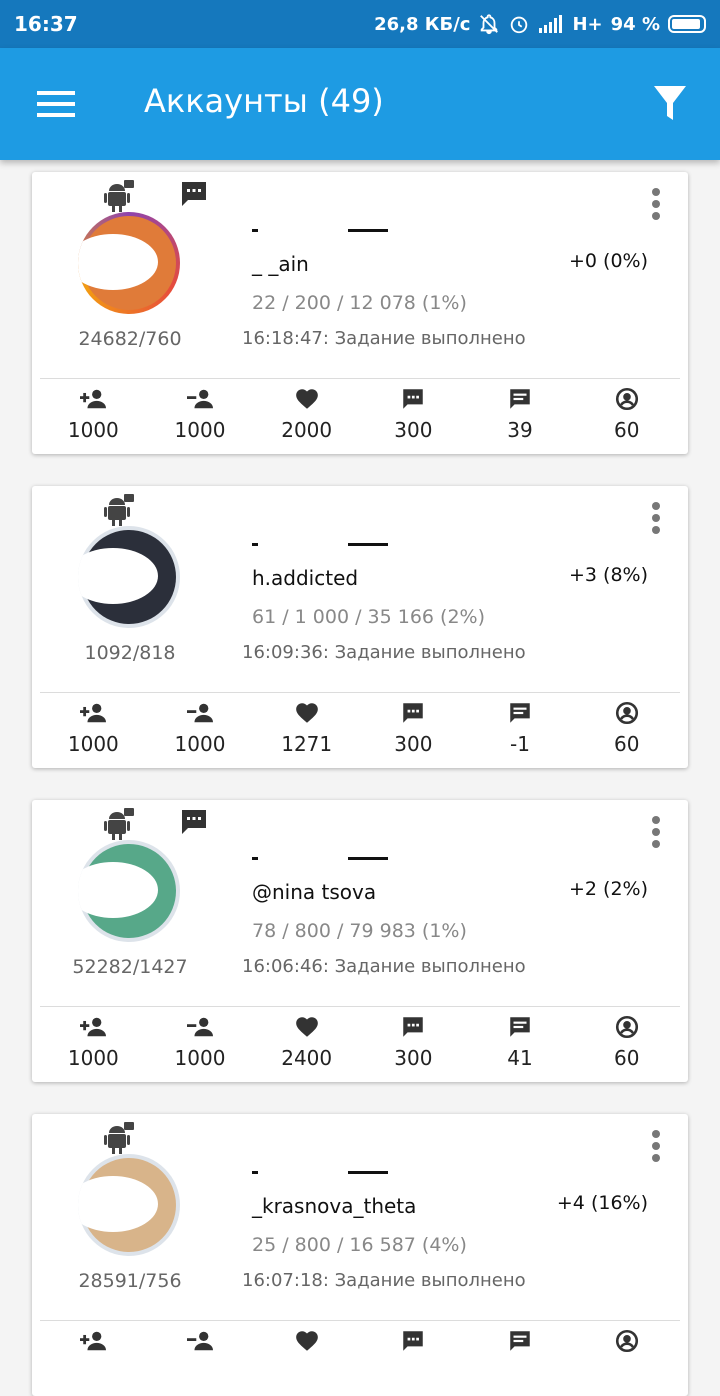 The image size is (720, 1396). Describe the element at coordinates (413, 1358) in the screenshot. I see `metric-comments` at that location.